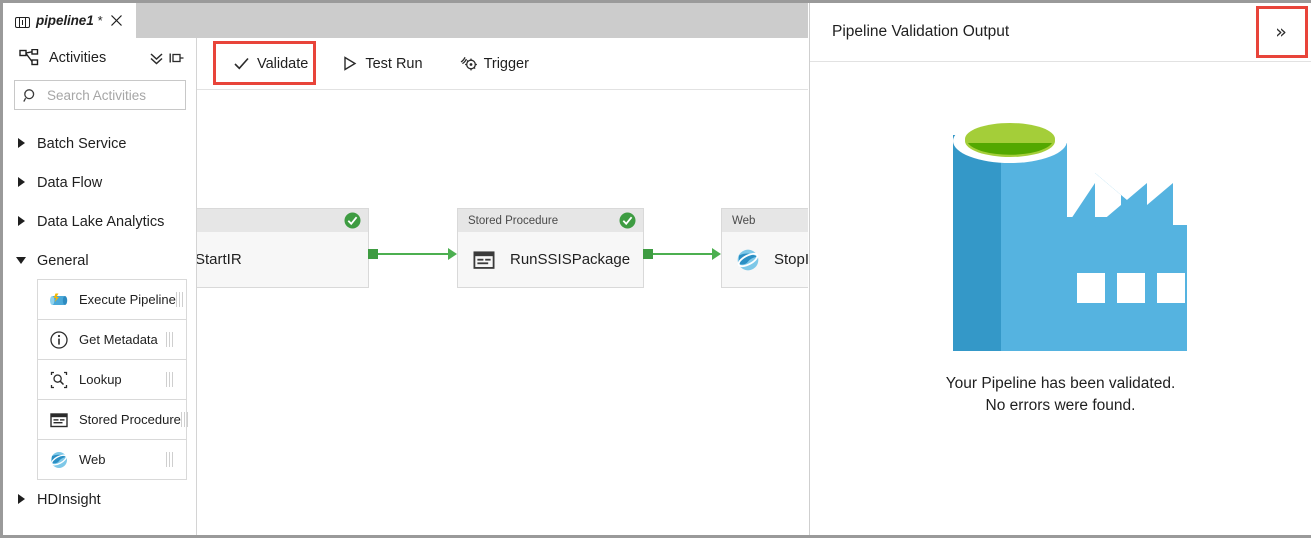  What do you see at coordinates (570, 259) in the screenshot?
I see `node-name-label: RunSSISPackage` at bounding box center [570, 259].